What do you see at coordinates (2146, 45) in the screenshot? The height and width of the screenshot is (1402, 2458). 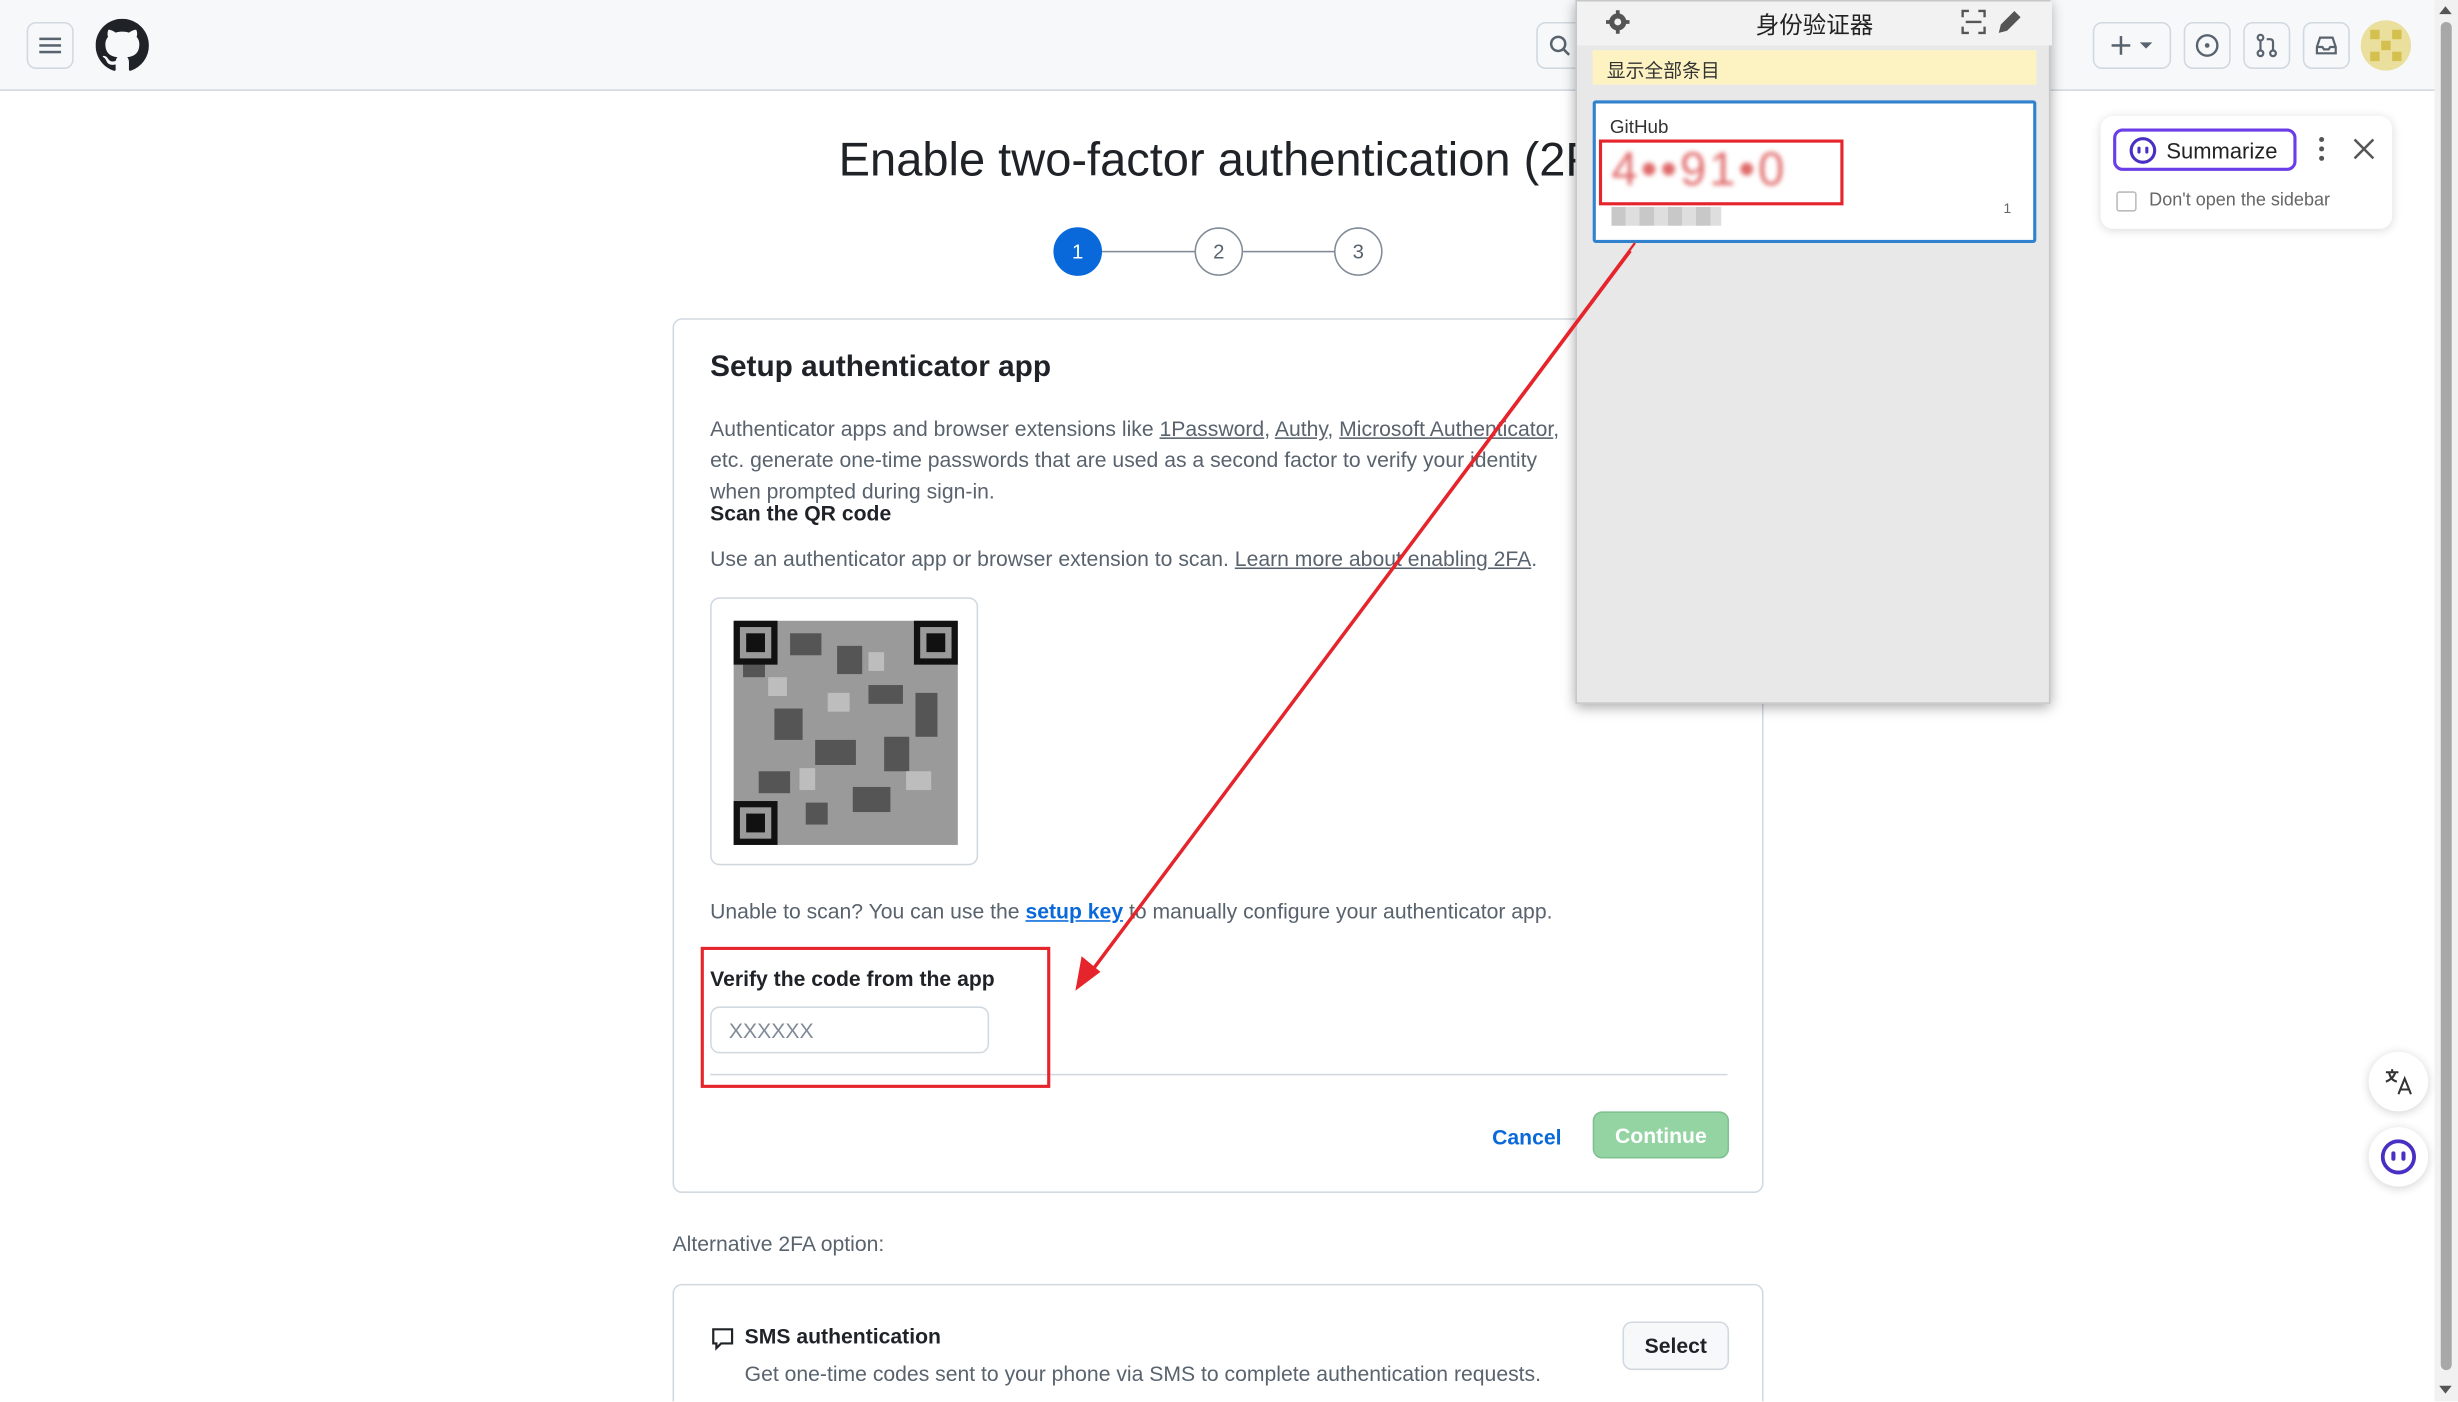 I see `caret-down-icon` at bounding box center [2146, 45].